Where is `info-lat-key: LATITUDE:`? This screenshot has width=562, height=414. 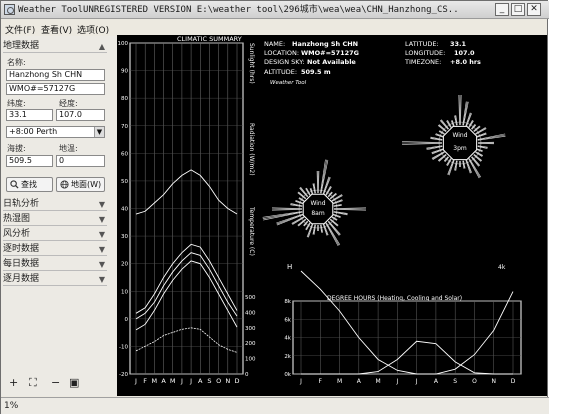 info-lat-key: LATITUDE: is located at coordinates (422, 44).